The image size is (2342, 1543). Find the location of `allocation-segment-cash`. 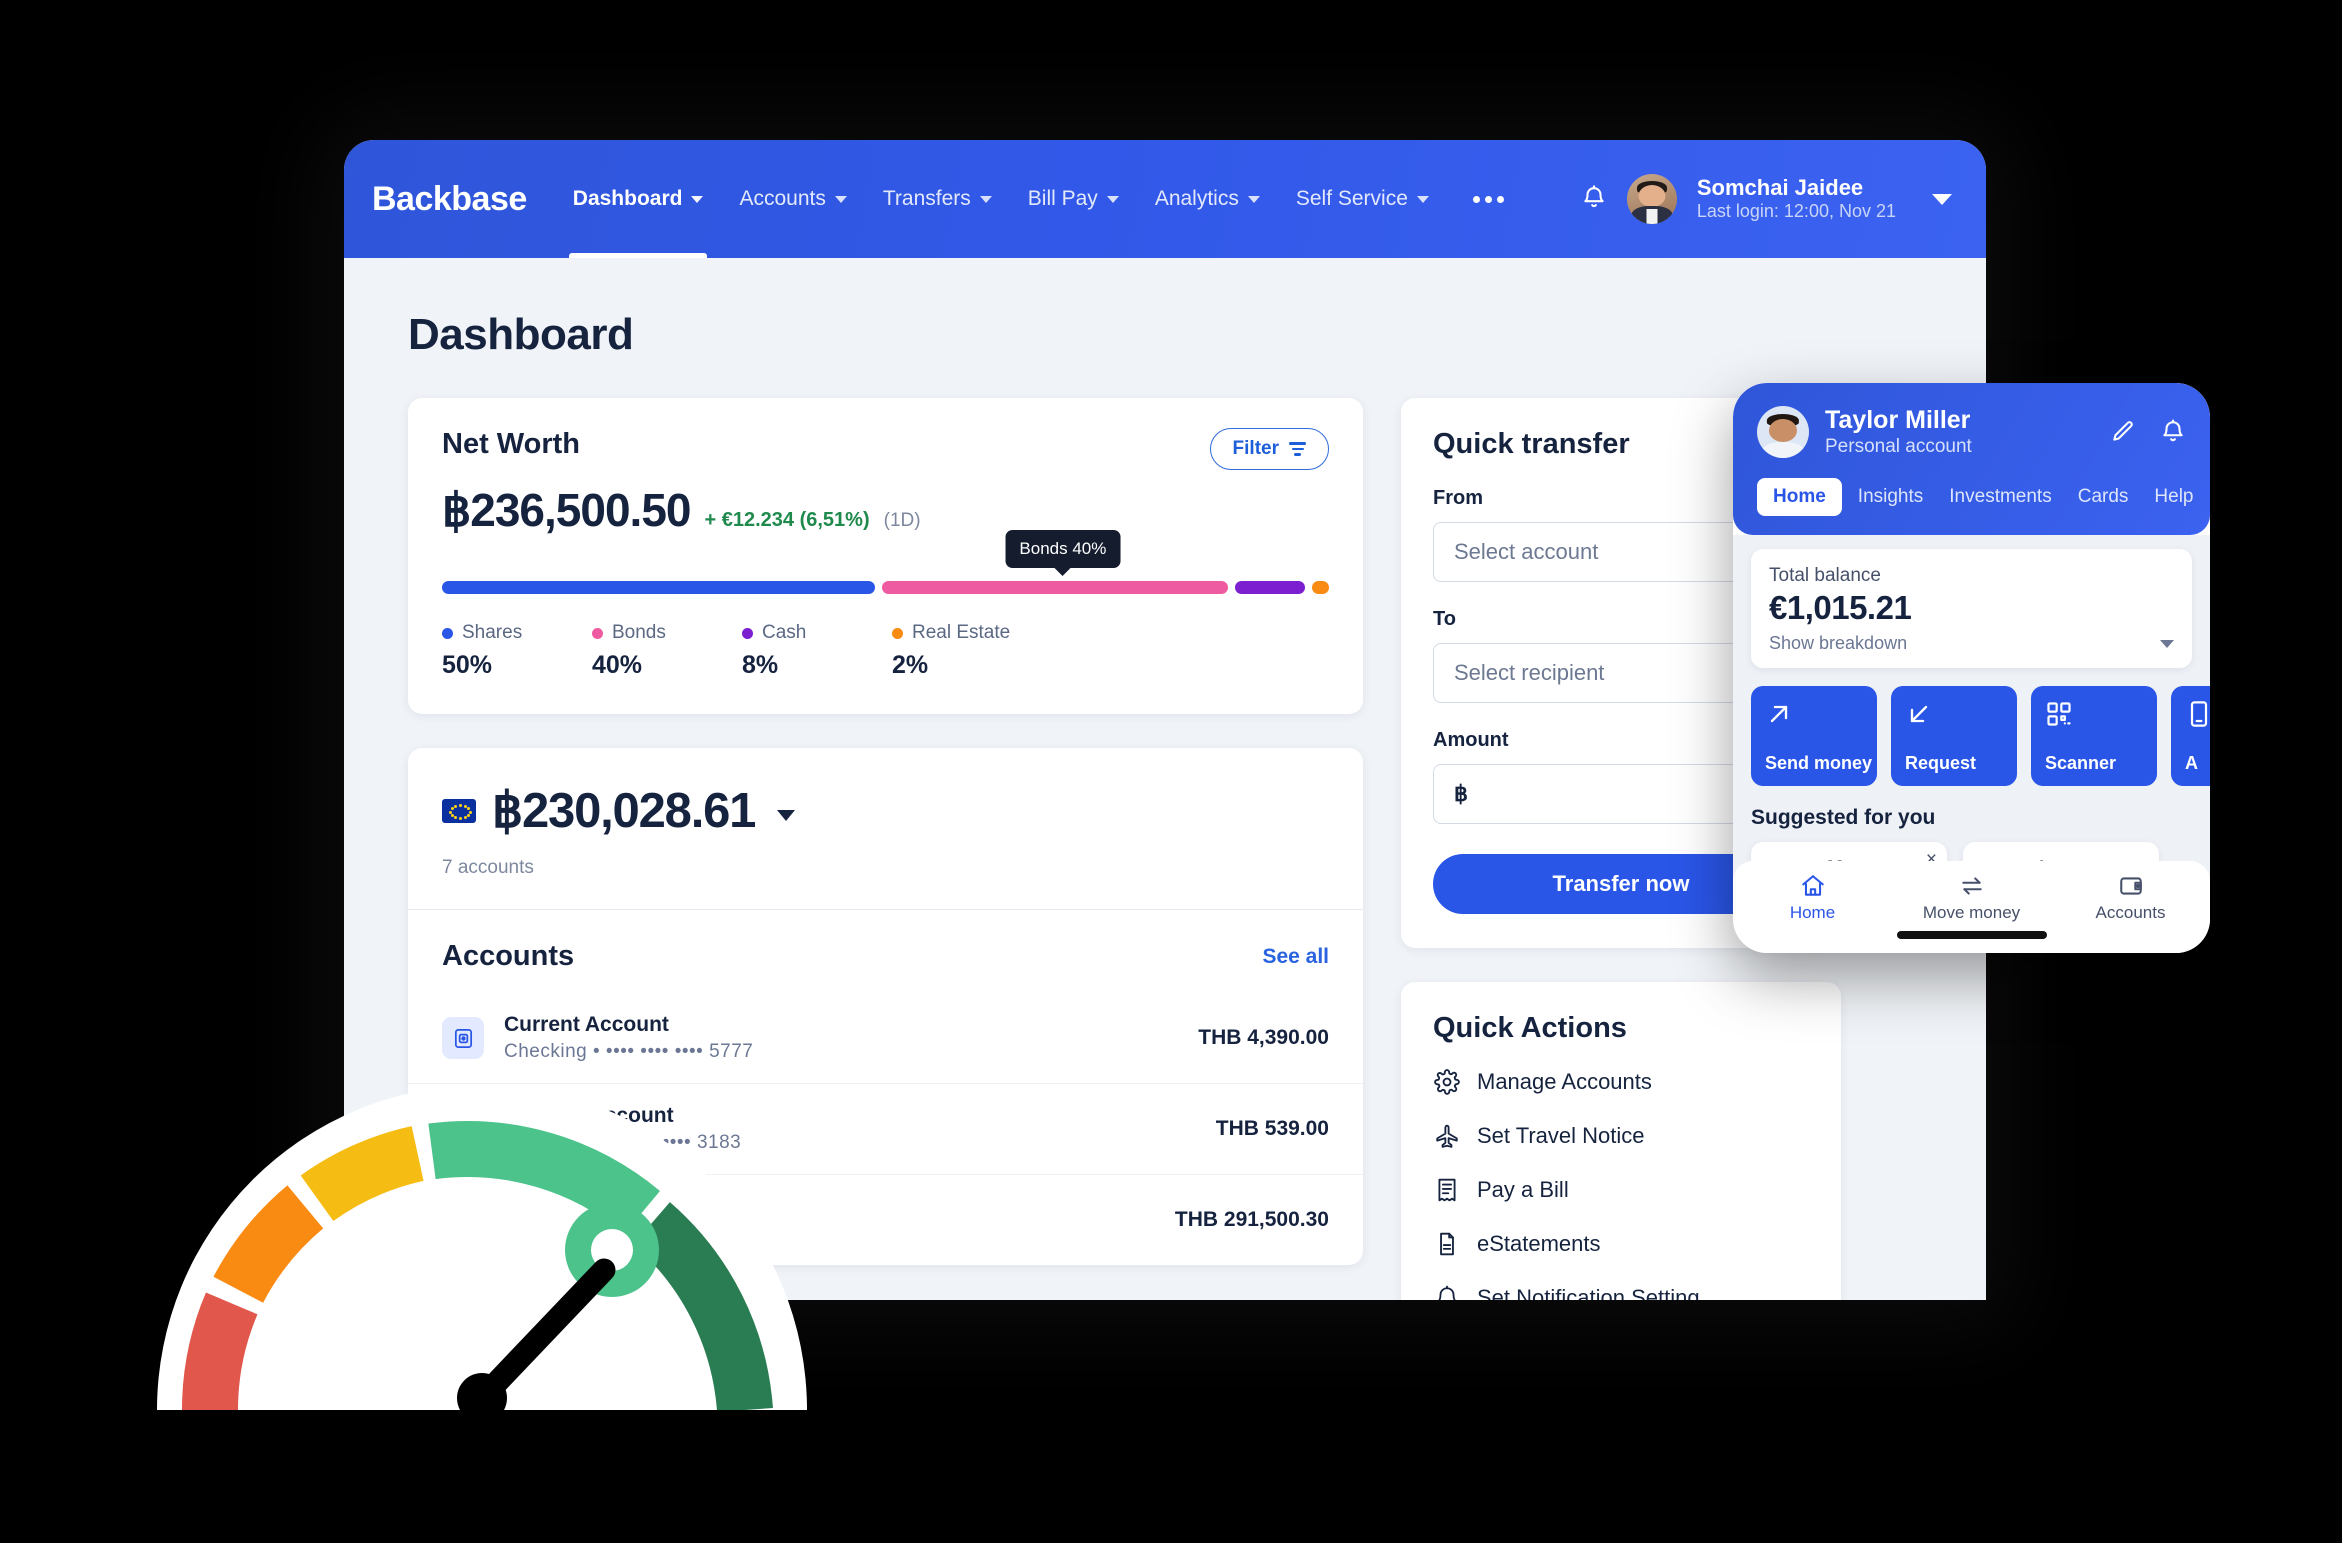

allocation-segment-cash is located at coordinates (1270, 587).